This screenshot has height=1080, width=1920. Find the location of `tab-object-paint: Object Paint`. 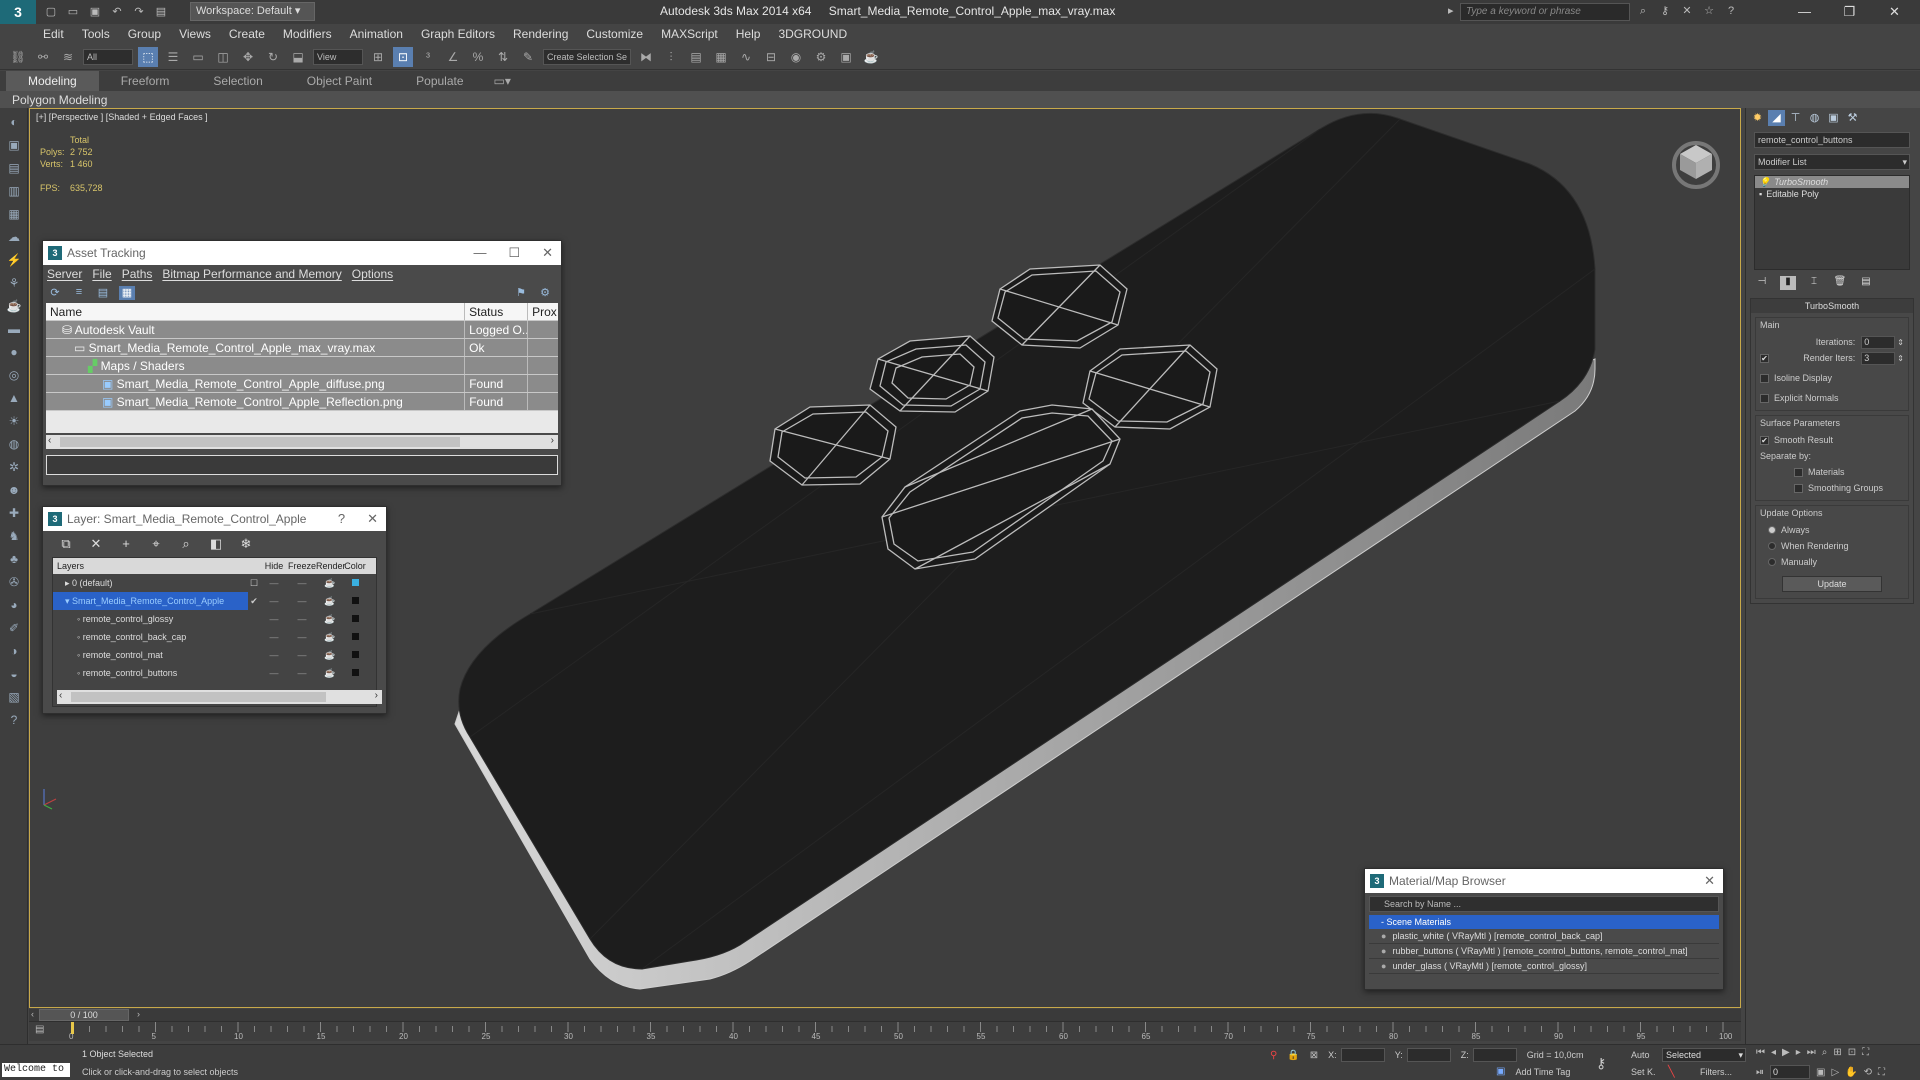

tab-object-paint: Object Paint is located at coordinates (339, 81).